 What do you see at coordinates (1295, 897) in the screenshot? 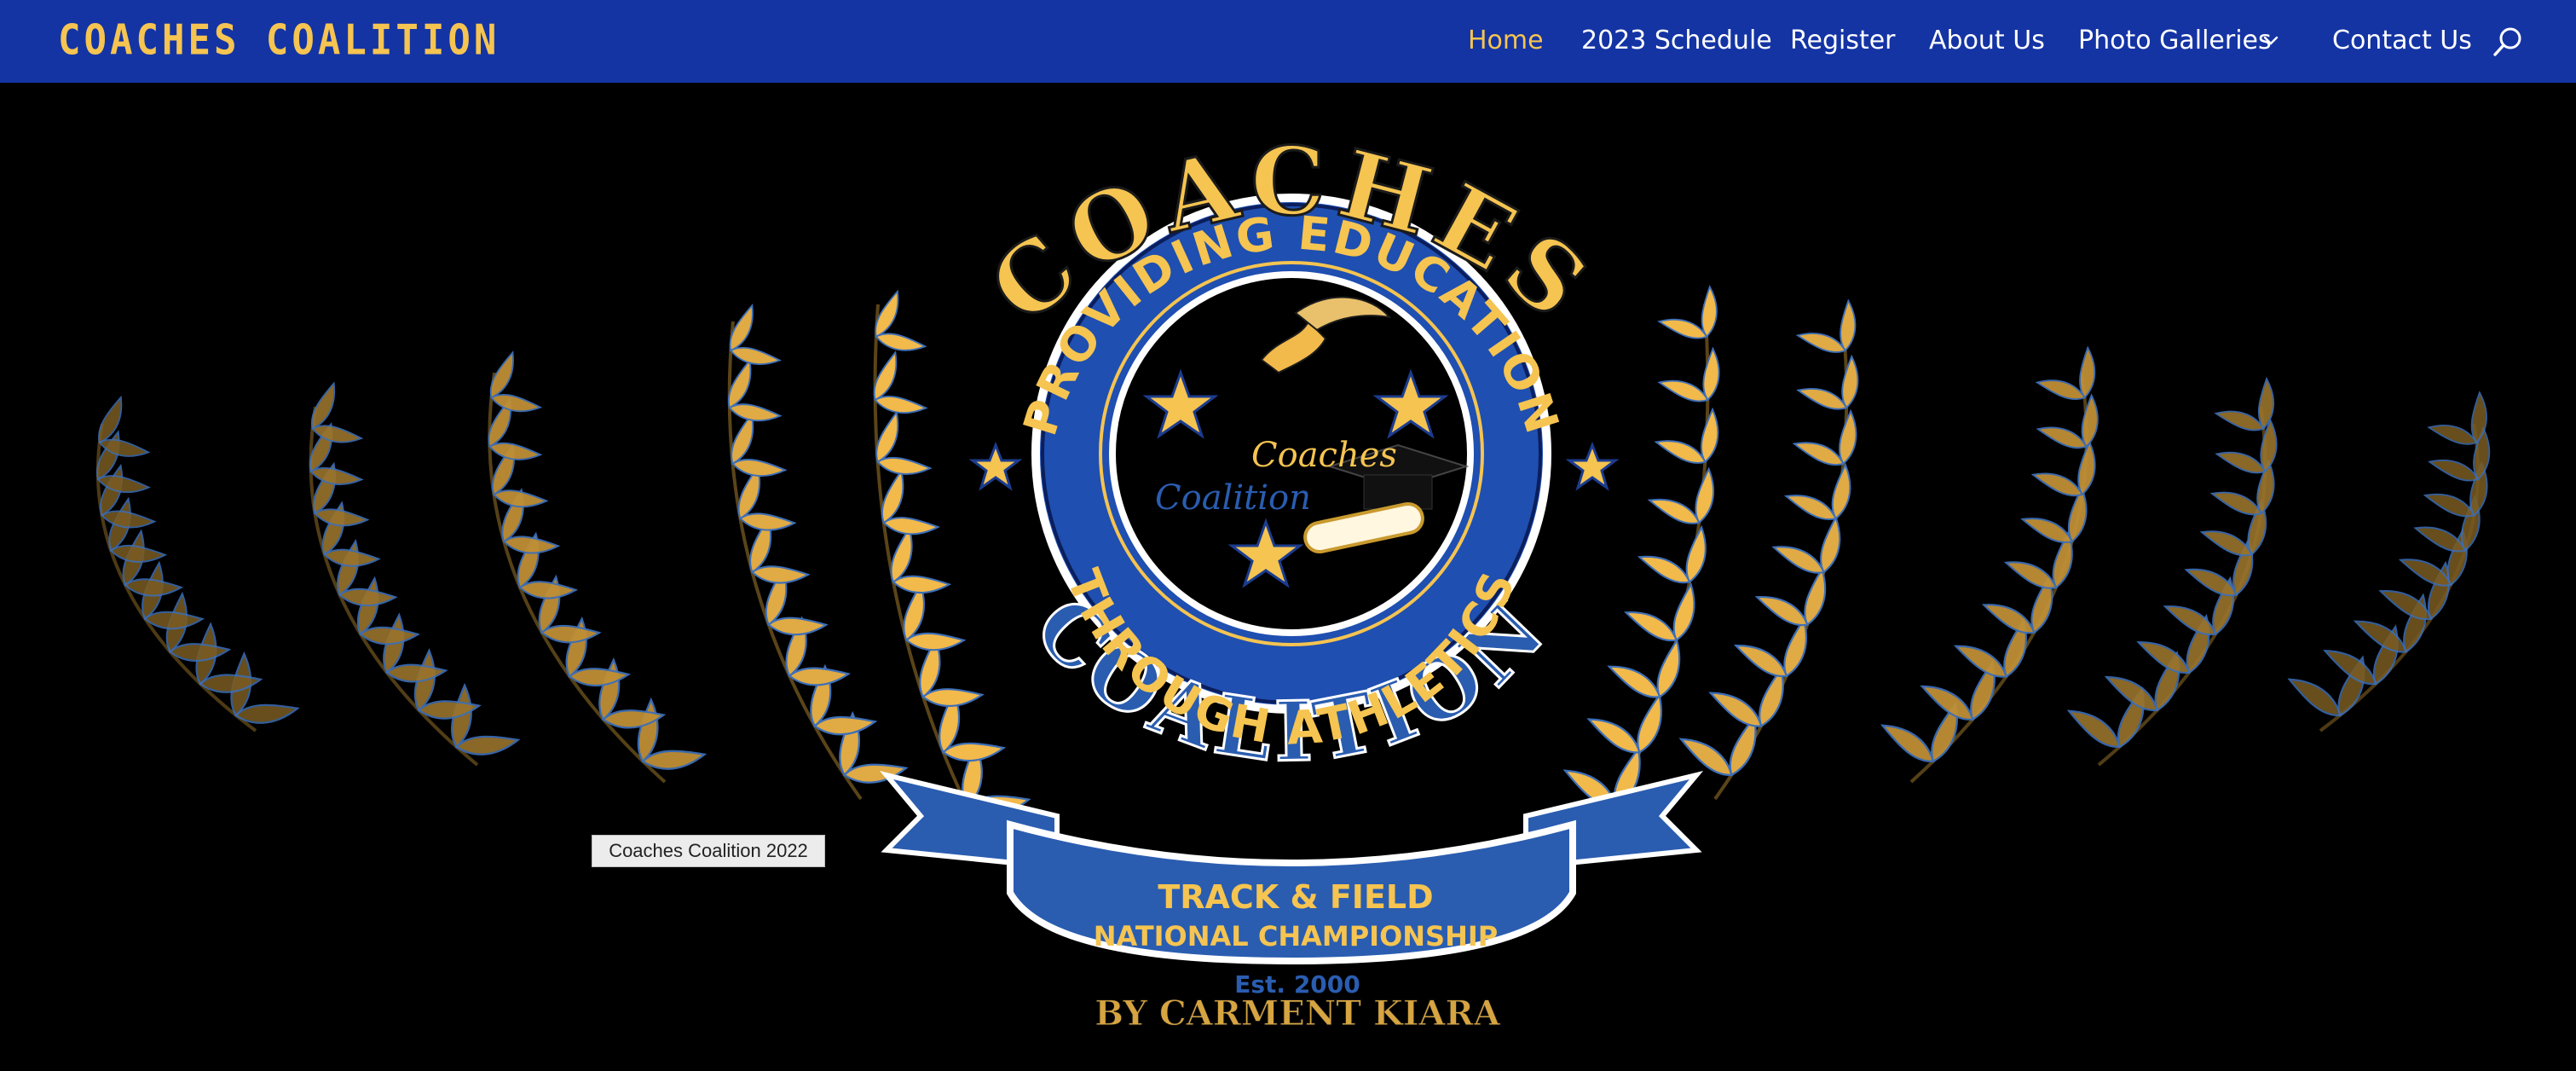
I see `banner-line1: TRACK & FIELD` at bounding box center [1295, 897].